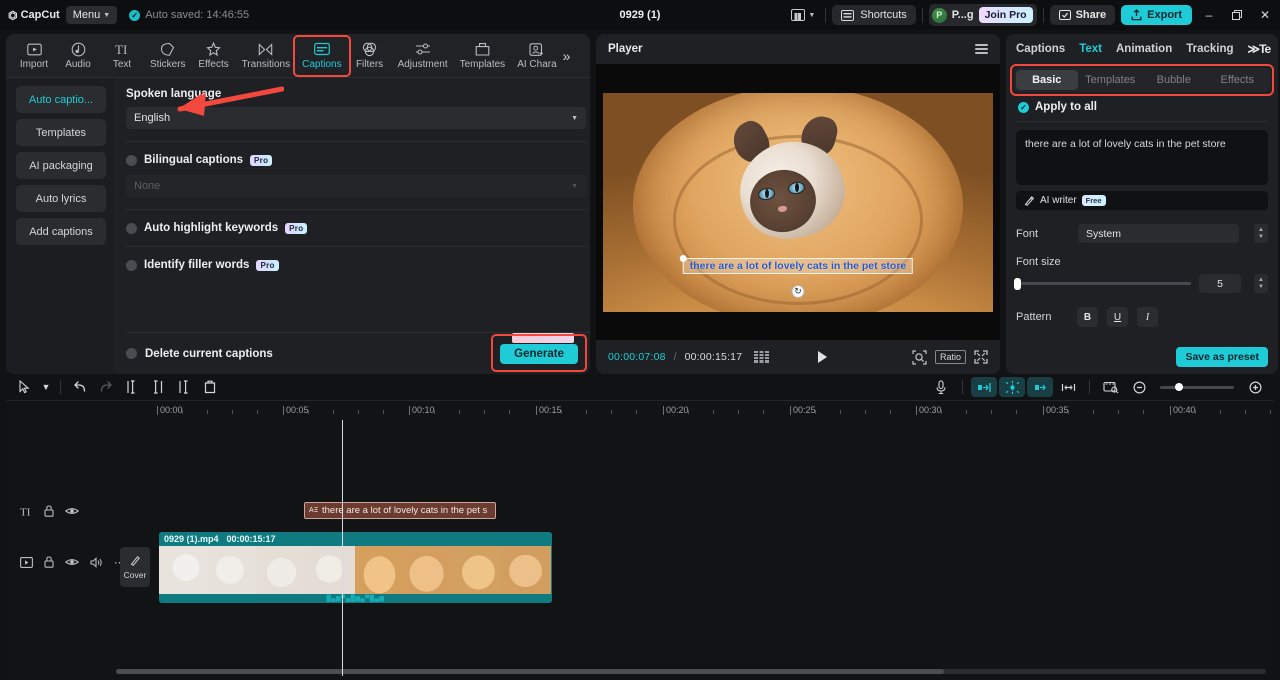 This screenshot has height=680, width=1280. I want to click on caption-resize-handle, so click(683, 258).